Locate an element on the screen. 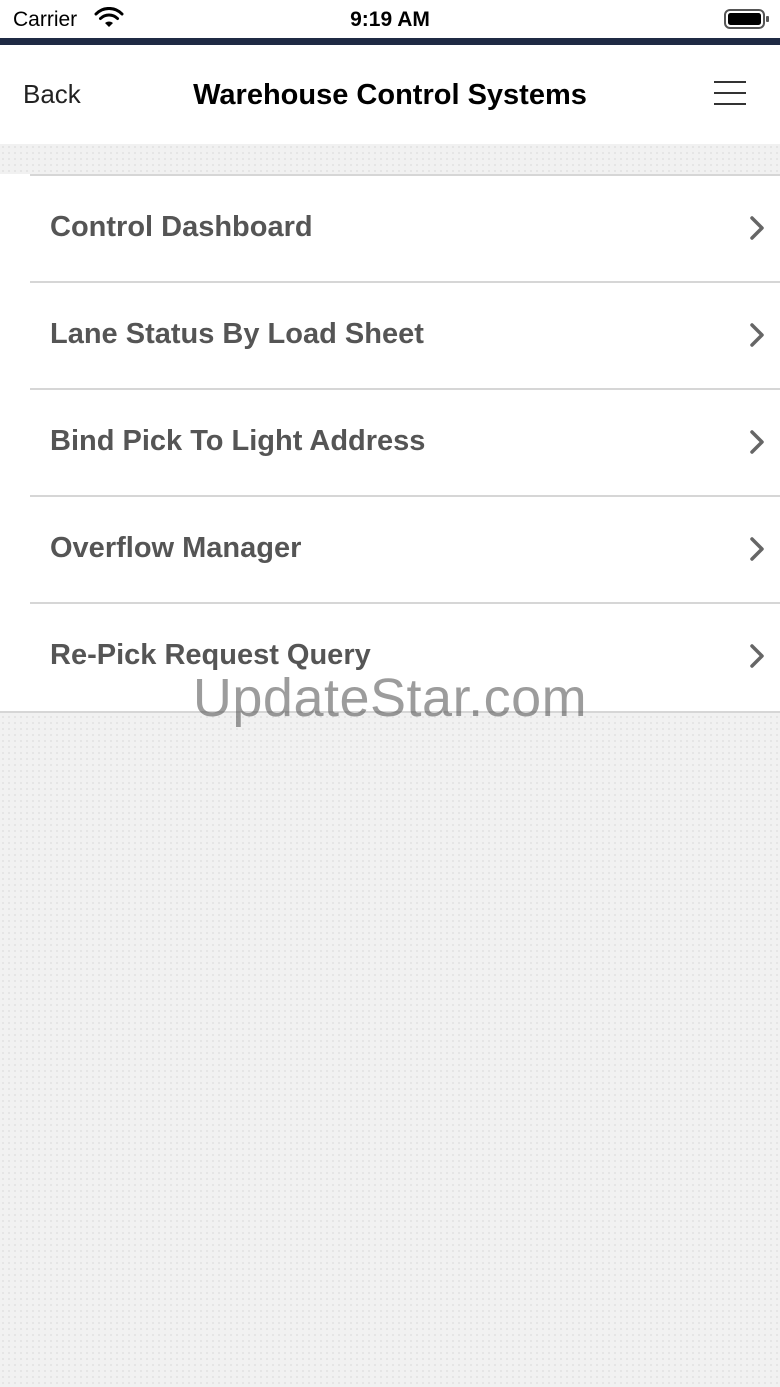 This screenshot has height=1387, width=780. menu-item-lane-status-by-load-sheet: Lane Status By Load Sheet is located at coordinates (390, 334).